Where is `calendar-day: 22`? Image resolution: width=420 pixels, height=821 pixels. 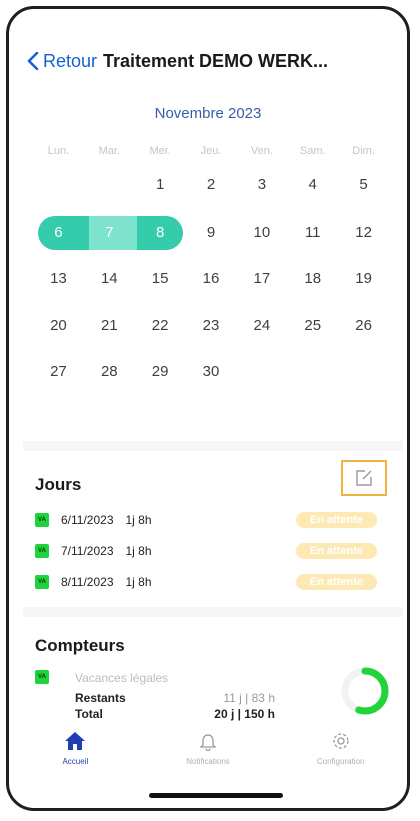
calendar-day: 22 is located at coordinates (160, 326).